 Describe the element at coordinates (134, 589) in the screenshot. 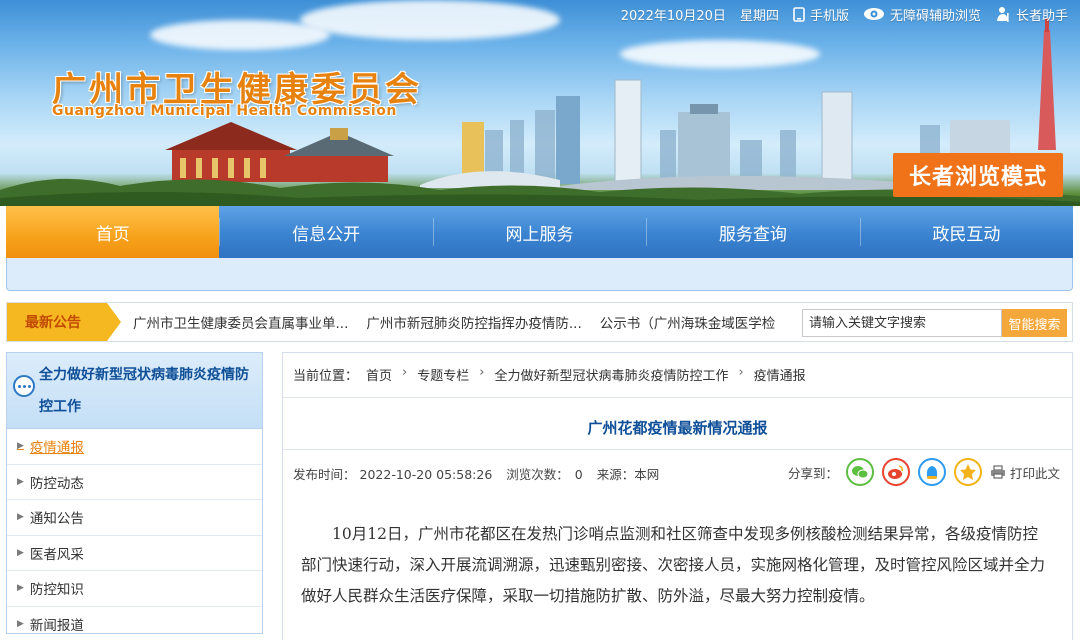

I see `sidebar-item-prevention-knowledge: ▶ 防控知识` at that location.